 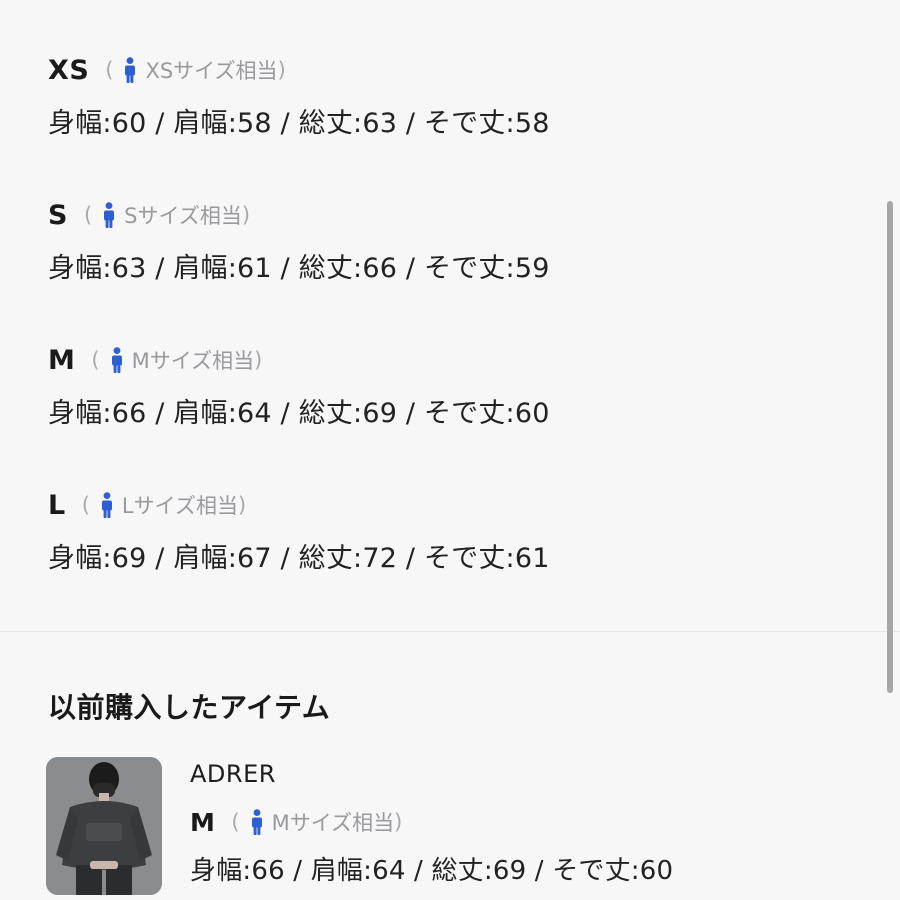 I want to click on product-size-header: M ( Mサイズ相当 ), so click(x=431, y=822).